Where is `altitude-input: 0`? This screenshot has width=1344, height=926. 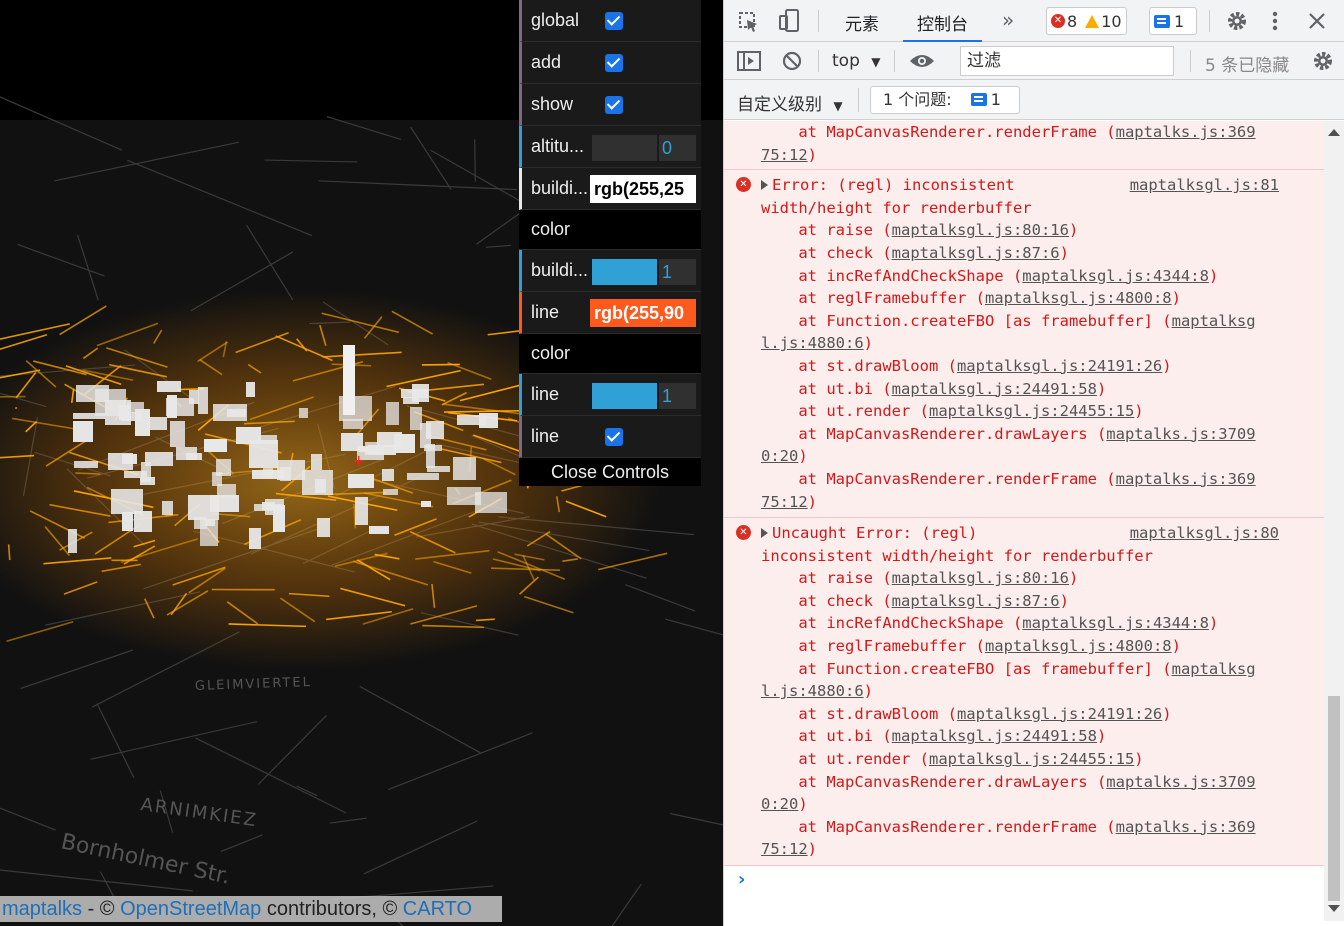
altitude-input: 0 is located at coordinates (677, 148).